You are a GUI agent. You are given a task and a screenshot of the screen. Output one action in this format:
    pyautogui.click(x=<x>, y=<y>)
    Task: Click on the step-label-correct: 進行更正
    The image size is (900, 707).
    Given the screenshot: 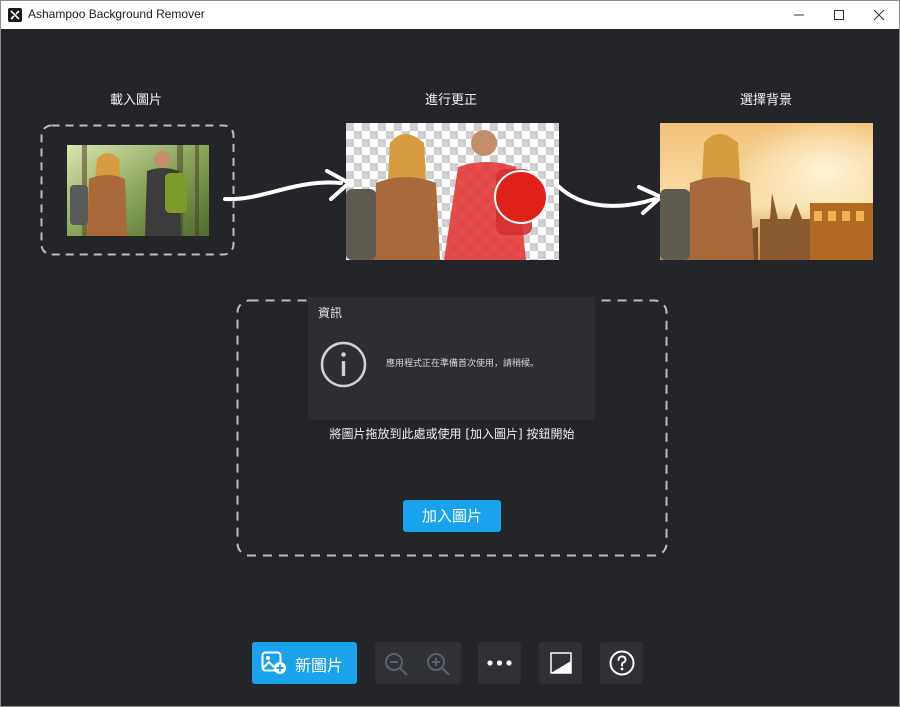 What is the action you would take?
    pyautogui.click(x=450, y=100)
    